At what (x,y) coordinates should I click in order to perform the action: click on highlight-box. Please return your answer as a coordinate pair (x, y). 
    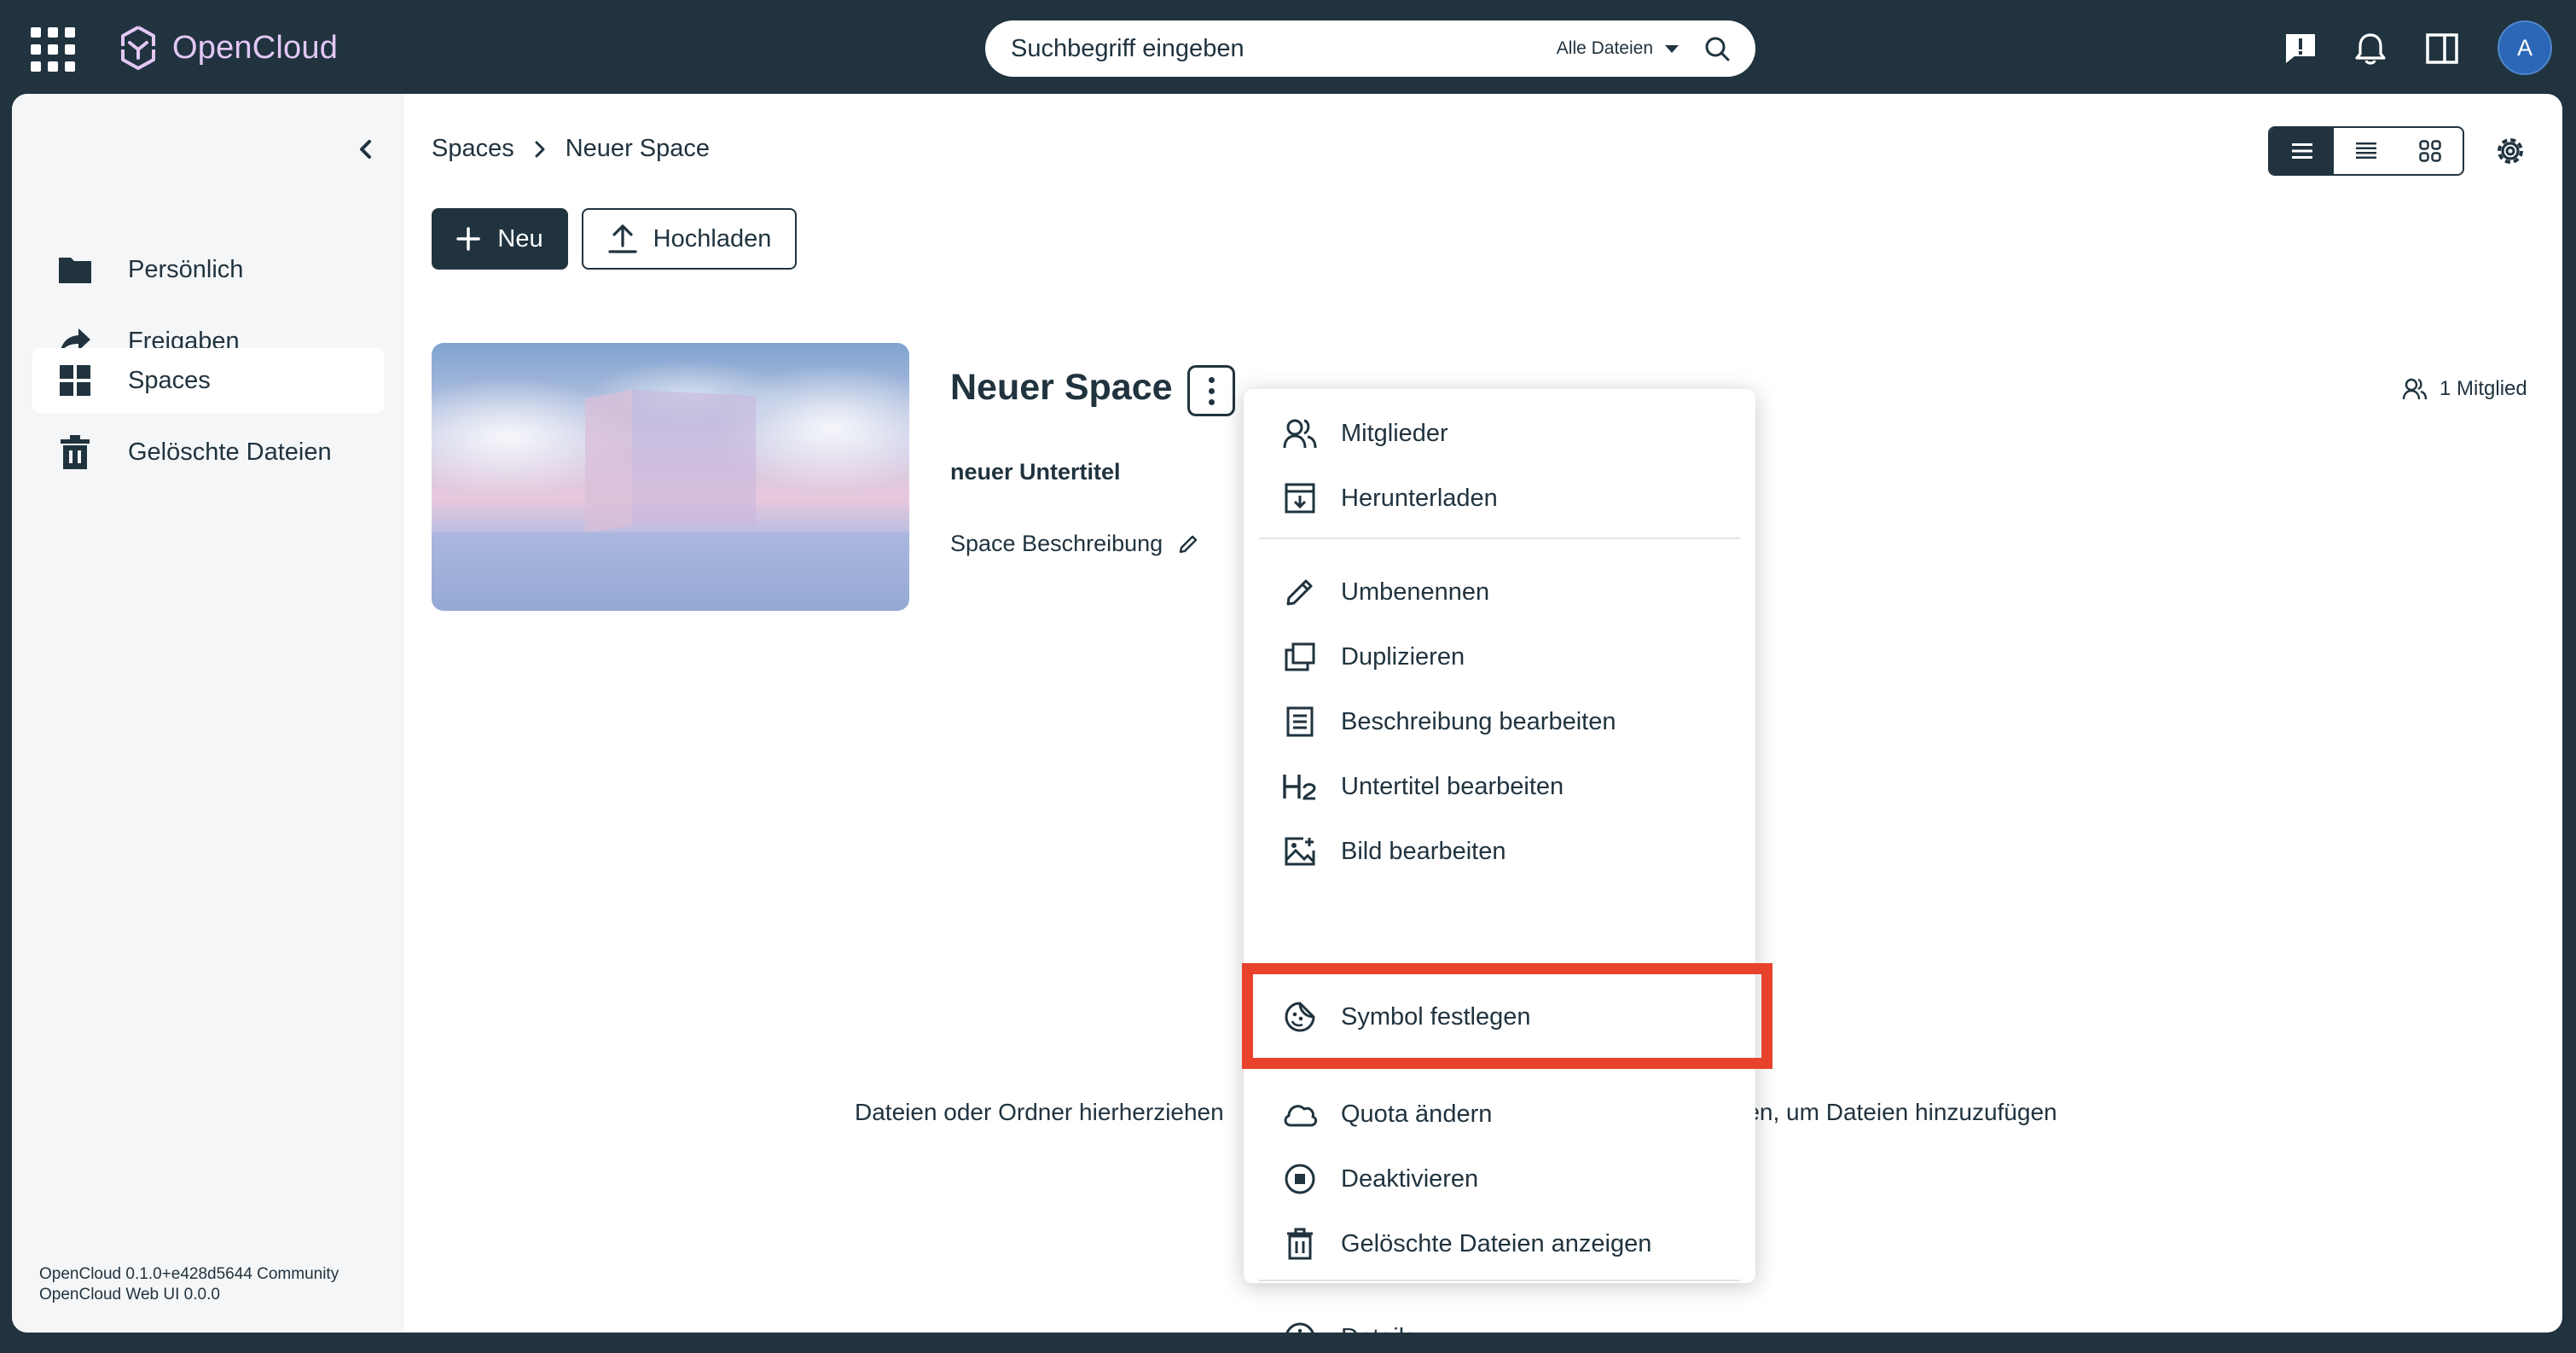
    Looking at the image, I should click on (1507, 1016).